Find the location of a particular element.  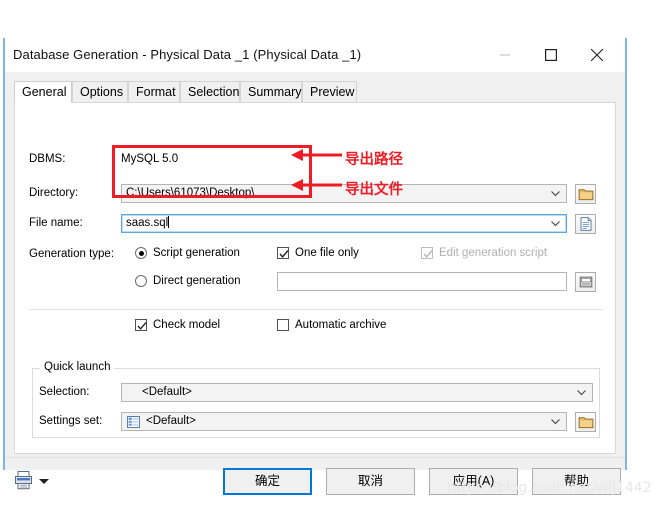

tab-preview: Preview is located at coordinates (329, 92).